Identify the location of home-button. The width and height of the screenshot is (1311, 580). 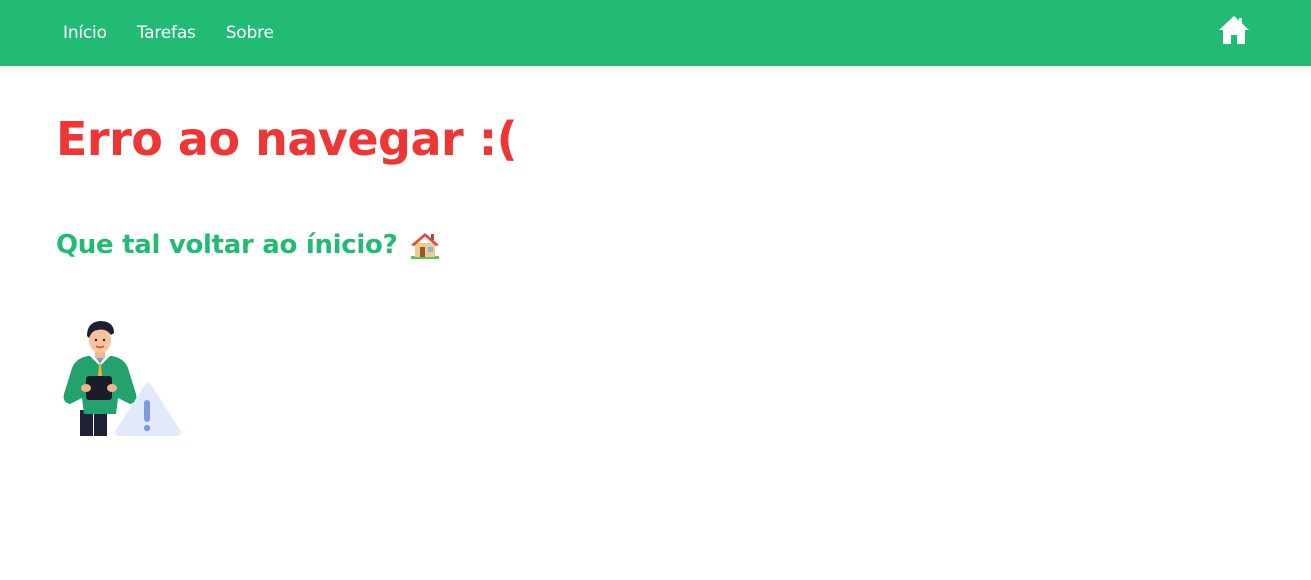
(1234, 30).